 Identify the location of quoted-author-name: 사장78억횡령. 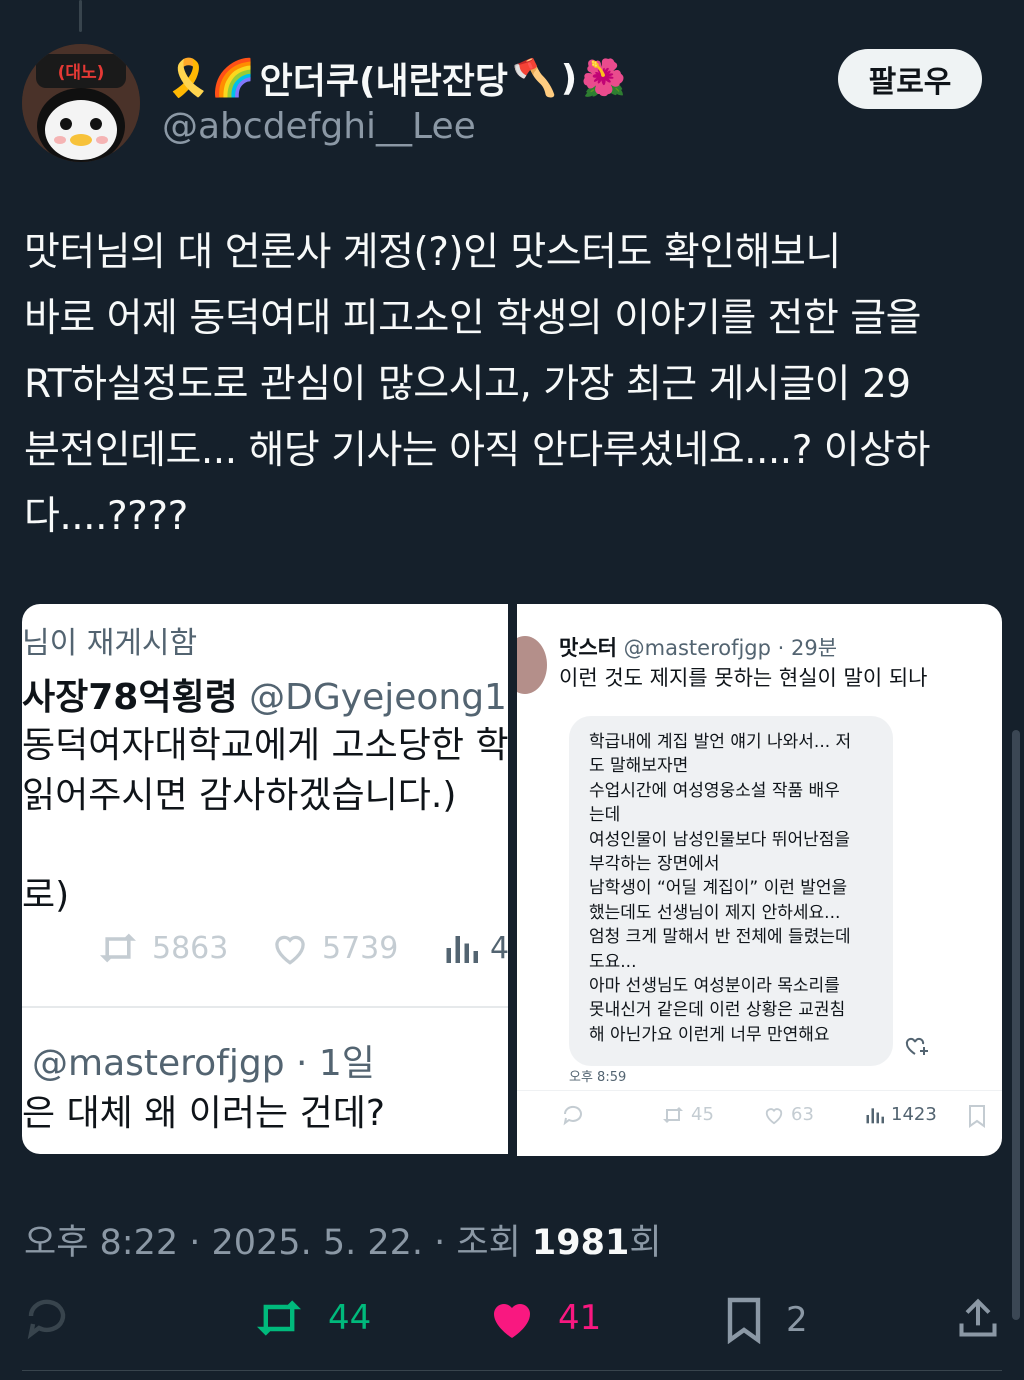
(130, 697).